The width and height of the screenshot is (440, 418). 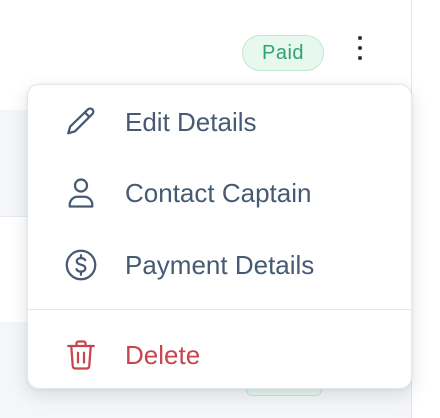 What do you see at coordinates (81, 193) in the screenshot?
I see `user-icon` at bounding box center [81, 193].